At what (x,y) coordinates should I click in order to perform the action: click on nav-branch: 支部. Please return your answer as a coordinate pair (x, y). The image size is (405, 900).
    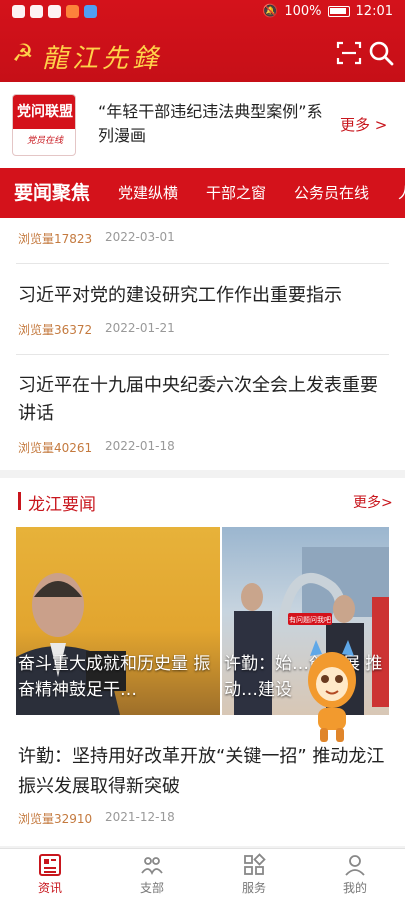
    Looking at the image, I should click on (152, 874).